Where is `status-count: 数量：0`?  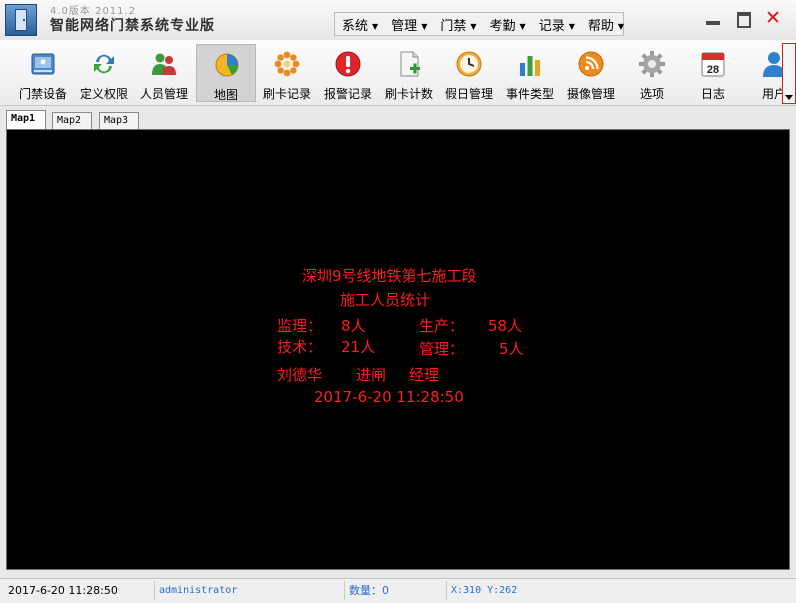 status-count: 数量：0 is located at coordinates (395, 590).